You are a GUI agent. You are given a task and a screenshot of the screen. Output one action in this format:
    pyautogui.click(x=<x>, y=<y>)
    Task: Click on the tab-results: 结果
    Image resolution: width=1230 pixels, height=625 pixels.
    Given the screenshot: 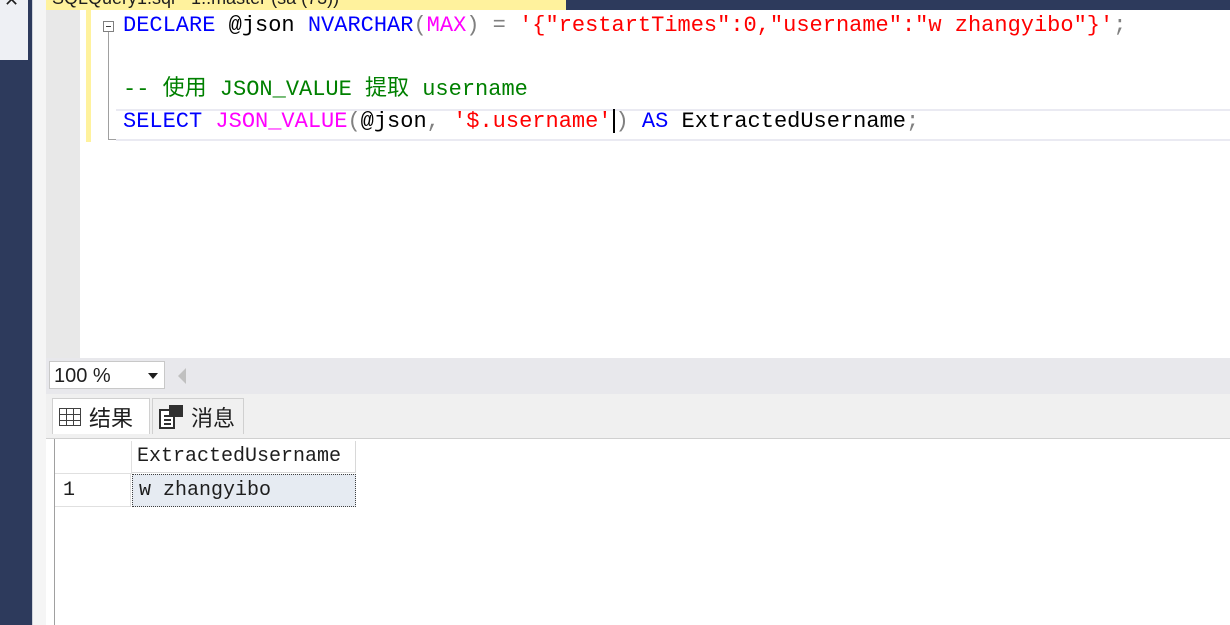 What is the action you would take?
    pyautogui.click(x=101, y=416)
    